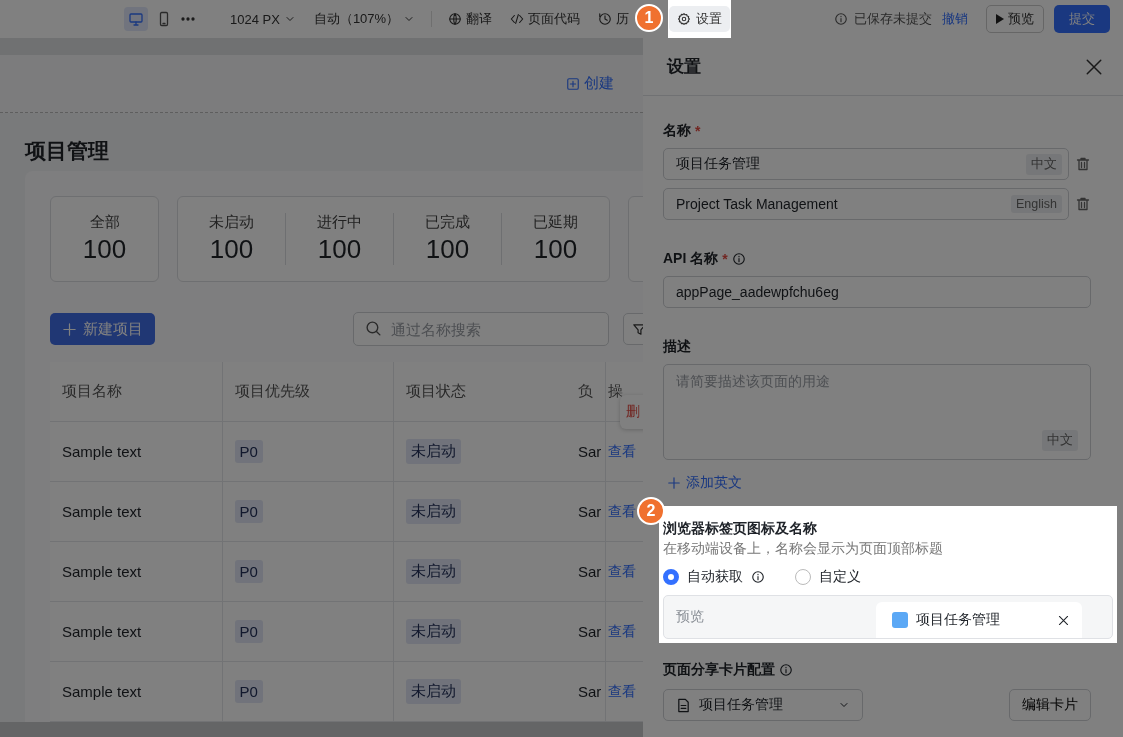 This screenshot has width=1123, height=737. What do you see at coordinates (677, 131) in the screenshot?
I see `field-label: 名称` at bounding box center [677, 131].